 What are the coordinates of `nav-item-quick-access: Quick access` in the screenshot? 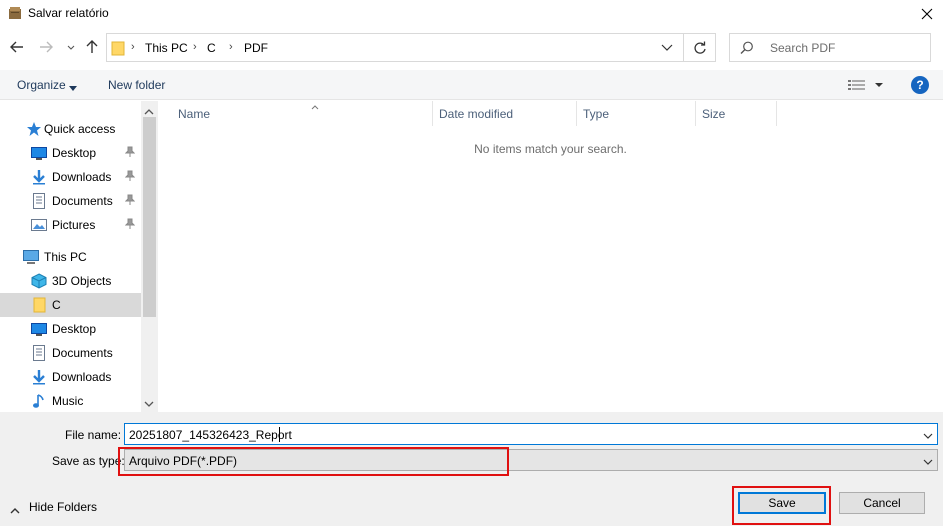 It's located at (70, 129).